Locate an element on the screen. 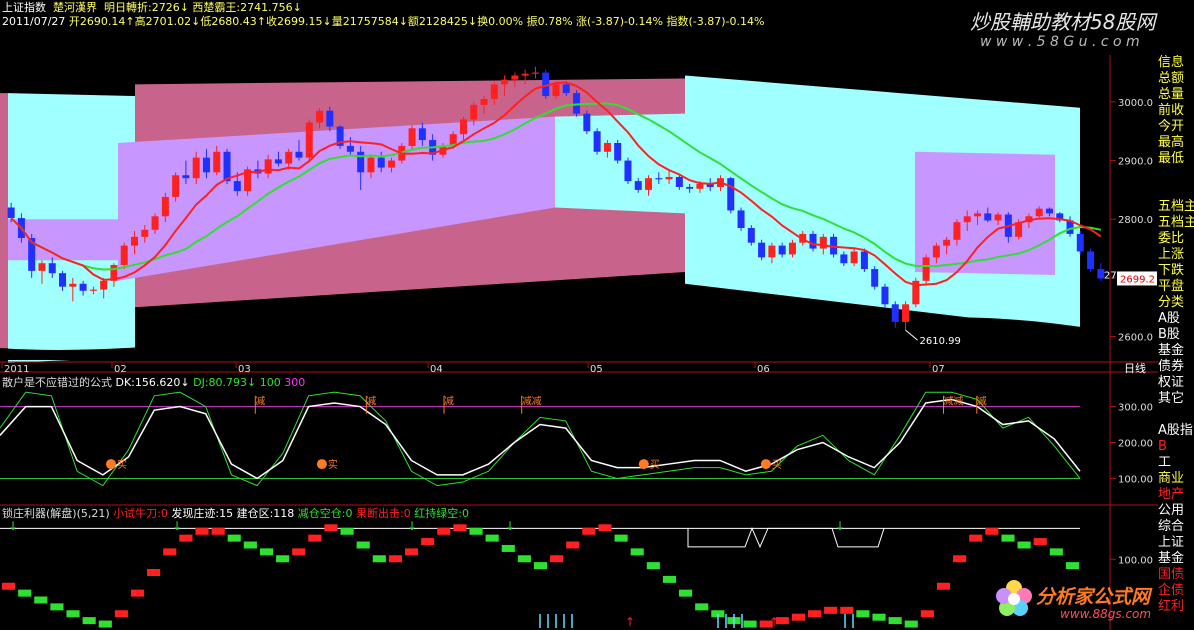  osc-buy-label: 买 is located at coordinates (777, 465).